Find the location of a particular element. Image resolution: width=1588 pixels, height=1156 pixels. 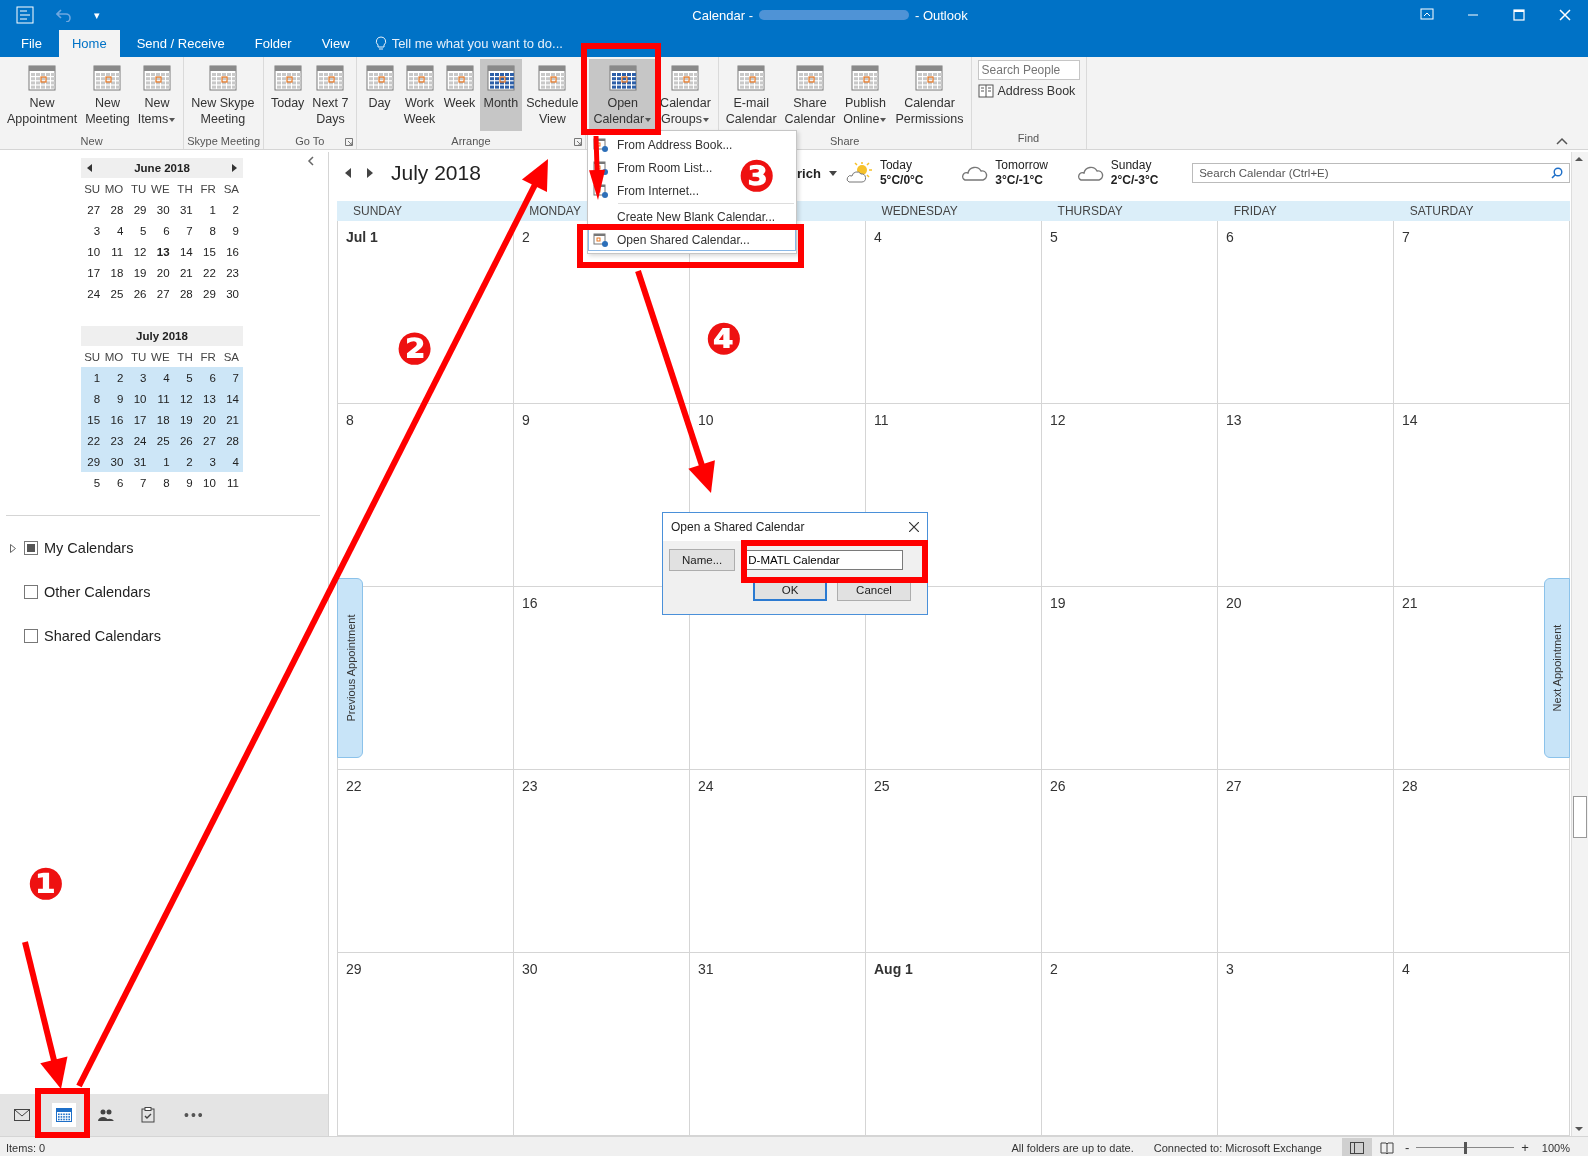

lightbulb-icon is located at coordinates (380, 43).